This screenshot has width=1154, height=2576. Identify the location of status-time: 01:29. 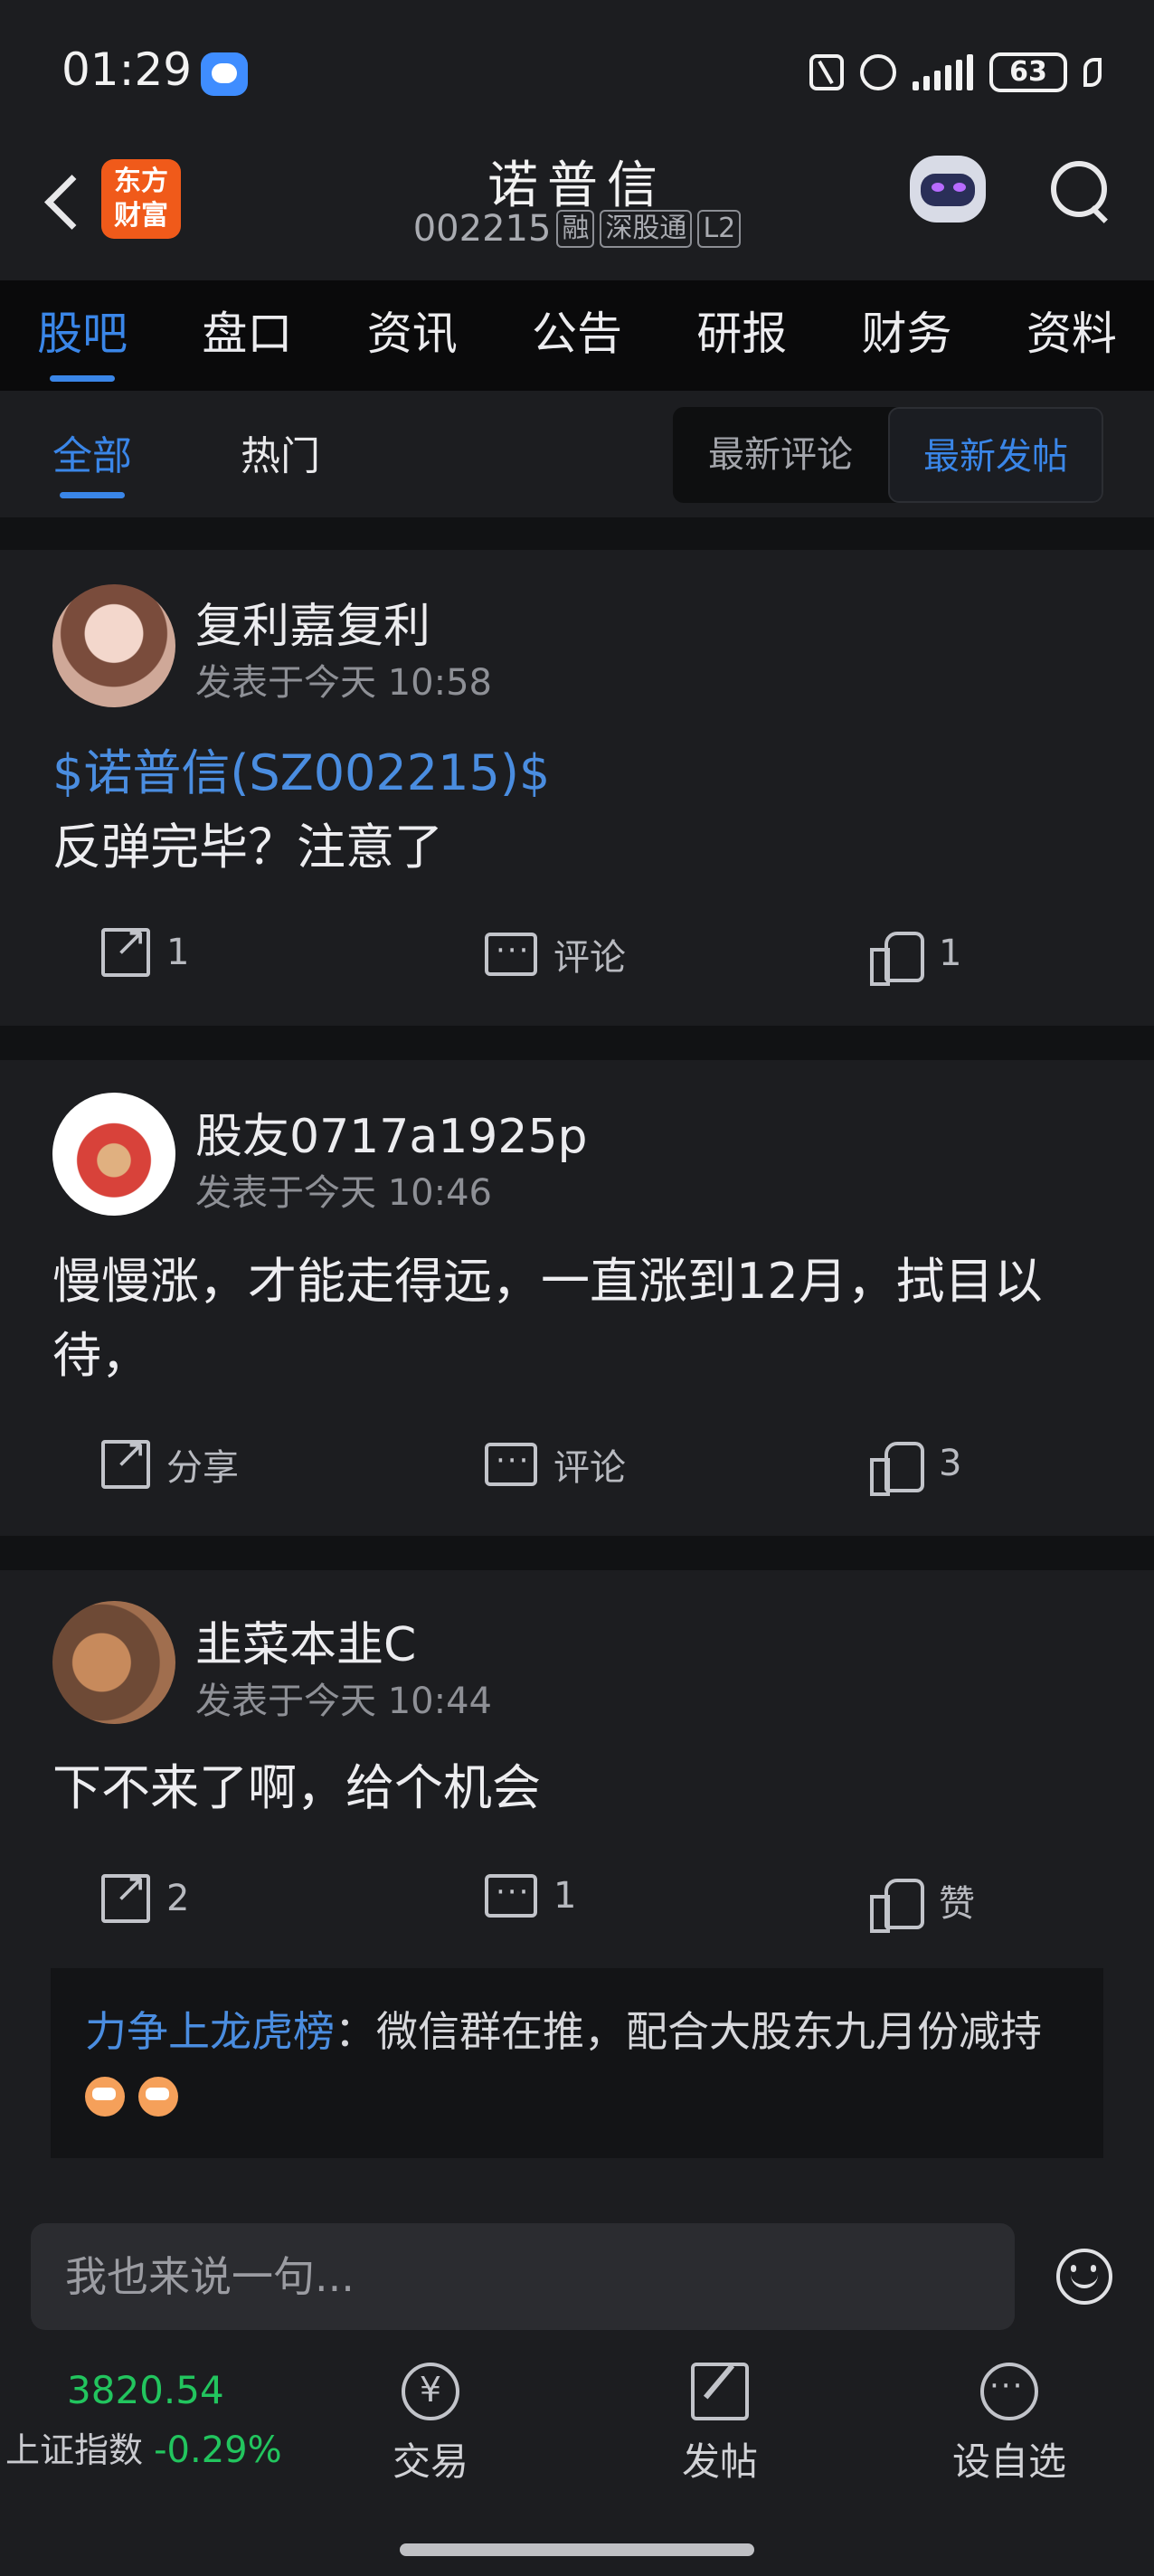
(127, 70).